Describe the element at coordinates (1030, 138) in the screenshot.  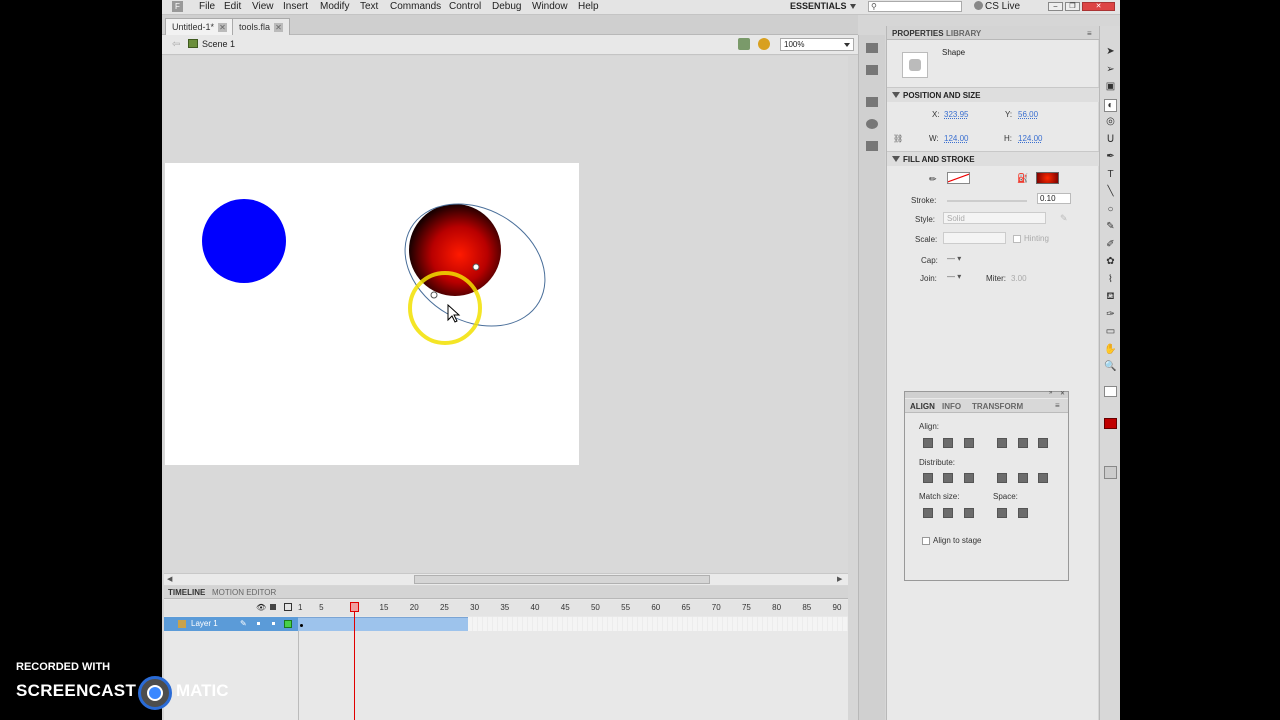
I see `h-value: 124.00` at that location.